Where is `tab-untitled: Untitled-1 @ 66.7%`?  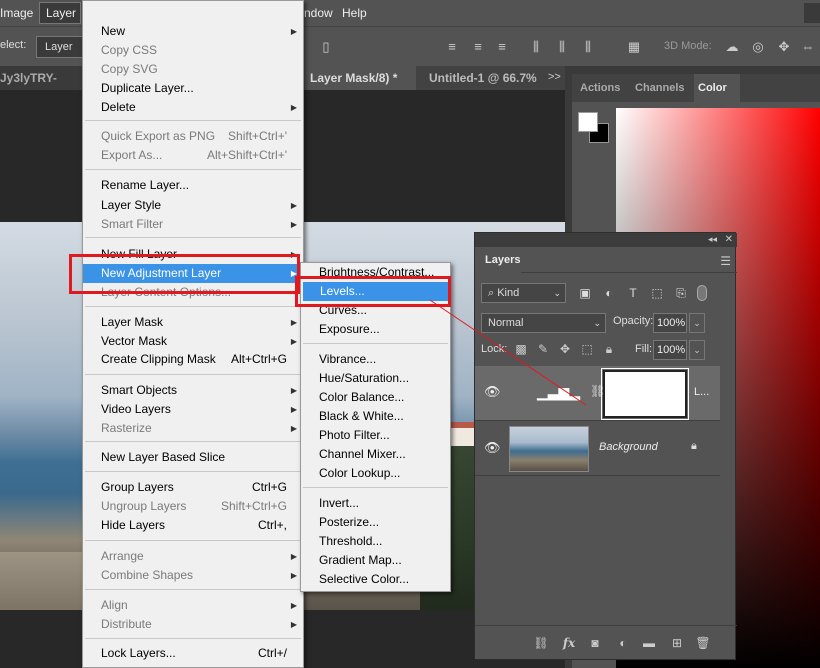
tab-untitled: Untitled-1 @ 66.7% is located at coordinates (478, 78).